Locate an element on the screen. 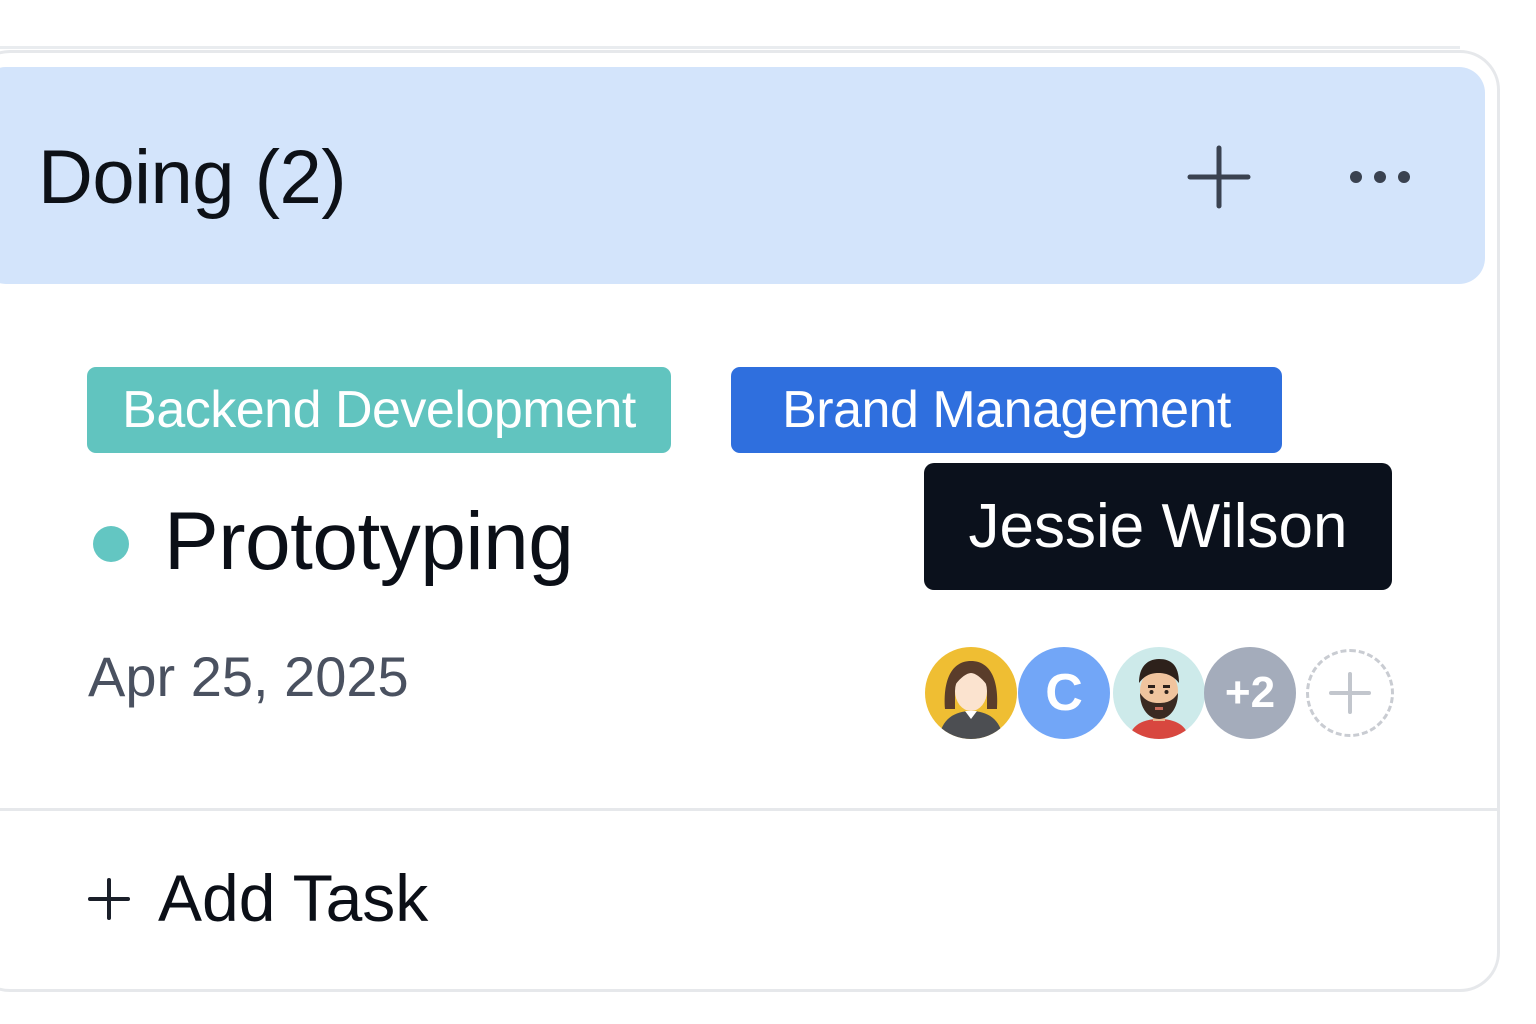 This screenshot has height=1024, width=1536. tag-backend-development: Backend Development is located at coordinates (379, 410).